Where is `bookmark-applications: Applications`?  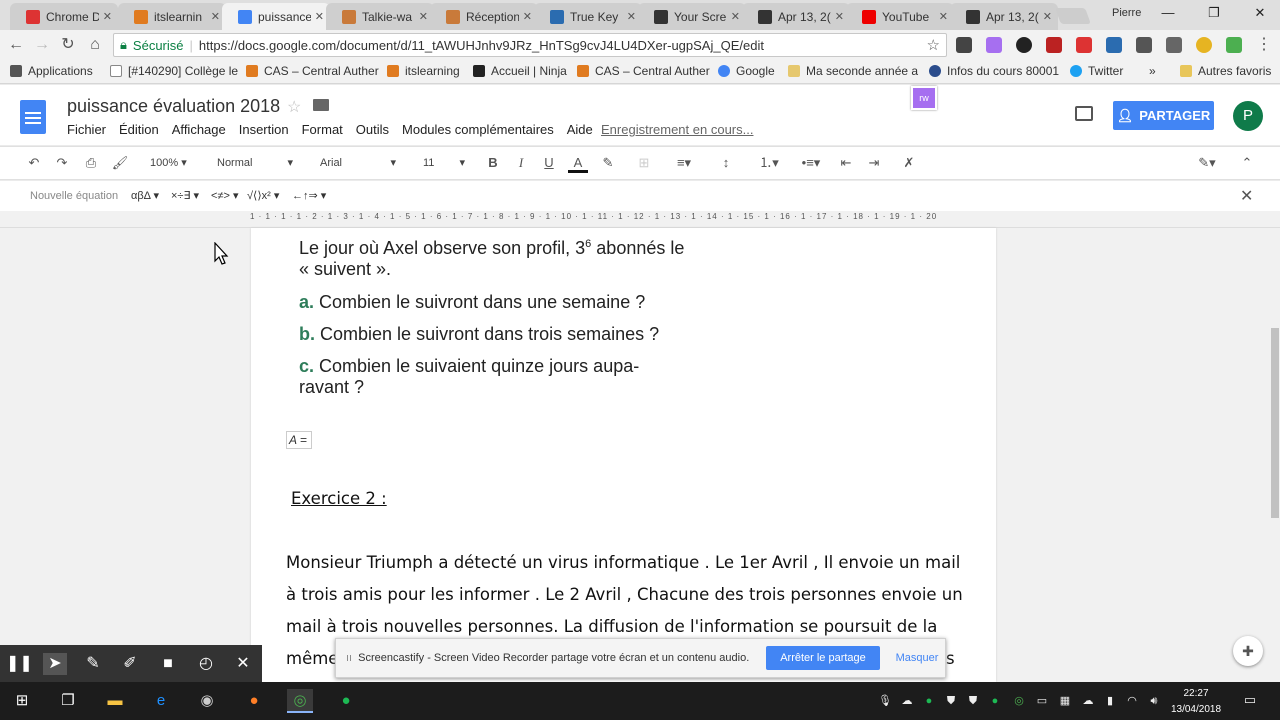 bookmark-applications: Applications is located at coordinates (51, 71).